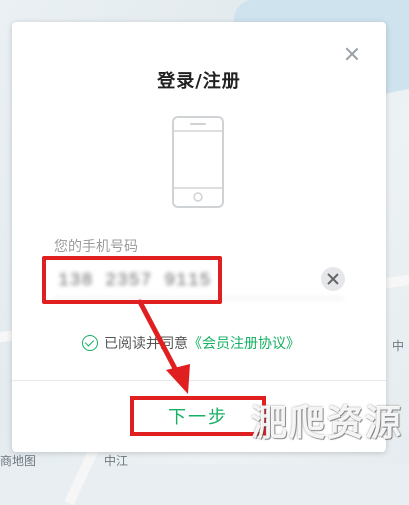 This screenshot has width=409, height=505. What do you see at coordinates (352, 54) in the screenshot?
I see `close-icon` at bounding box center [352, 54].